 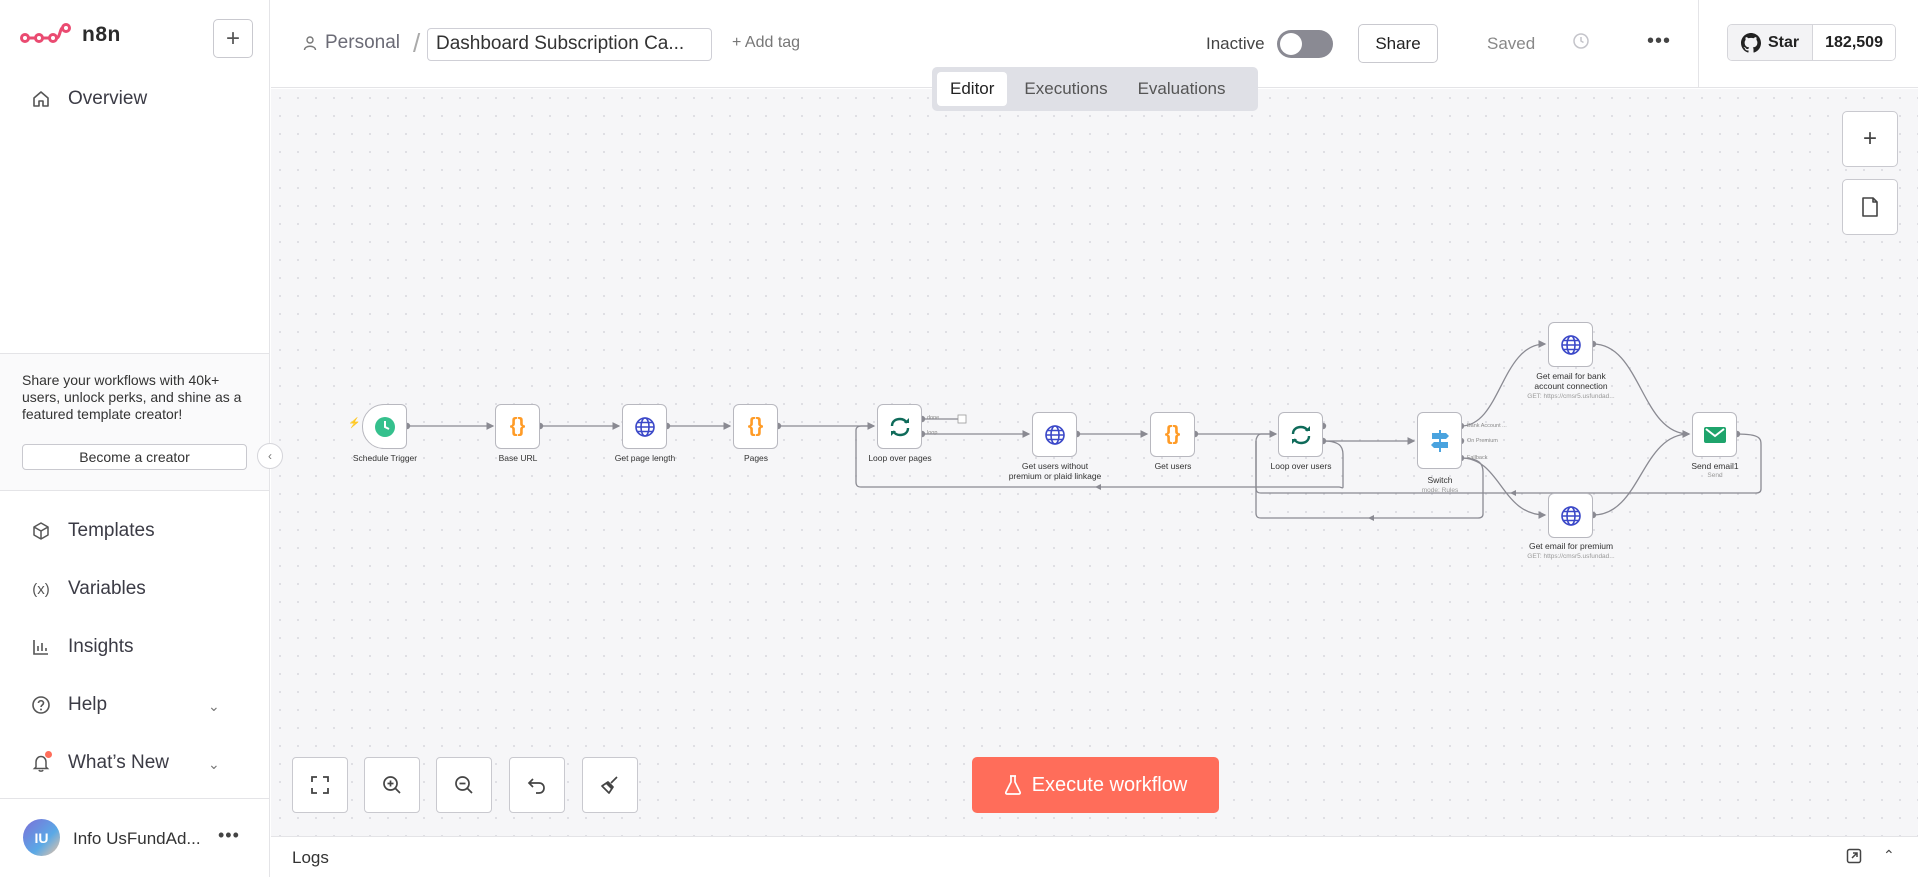 I want to click on node-loop-over-users, so click(x=1300, y=434).